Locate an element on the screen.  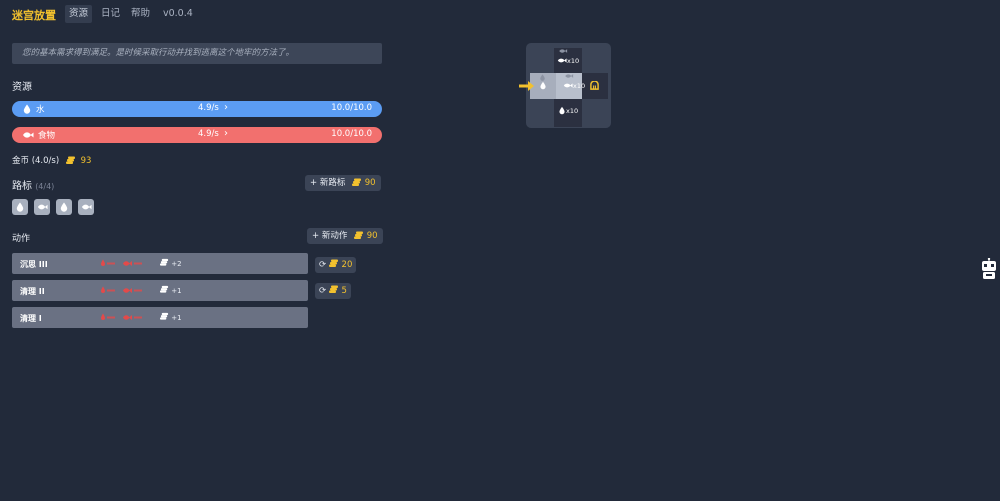
loop-button: ⟳ 20 is located at coordinates (336, 265).